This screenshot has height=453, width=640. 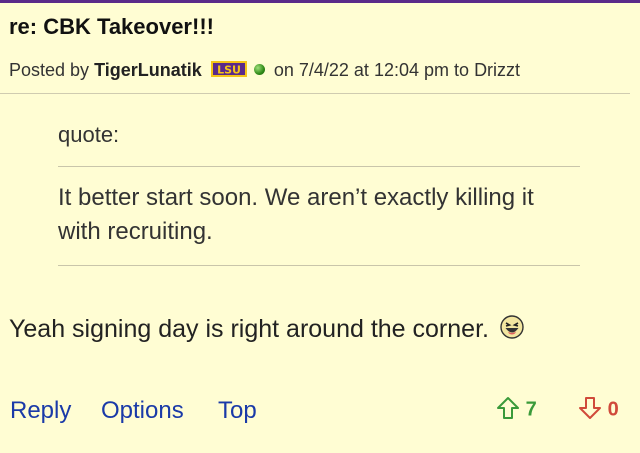 I want to click on author-link: TigerLunatik, so click(x=148, y=70).